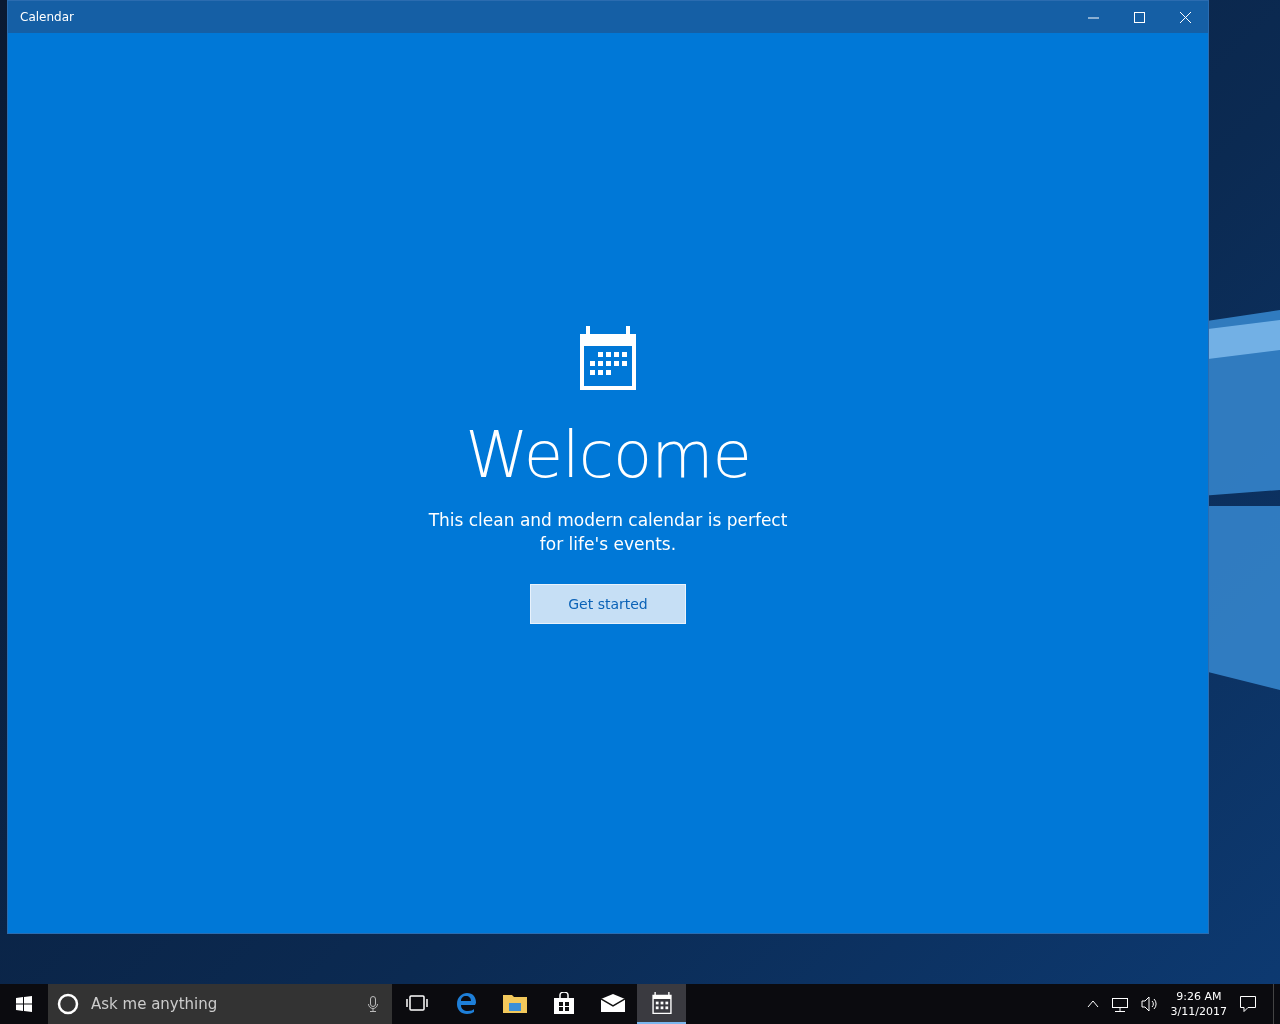 Image resolution: width=1280 pixels, height=1024 pixels. What do you see at coordinates (612, 1003) in the screenshot?
I see `envelope-icon` at bounding box center [612, 1003].